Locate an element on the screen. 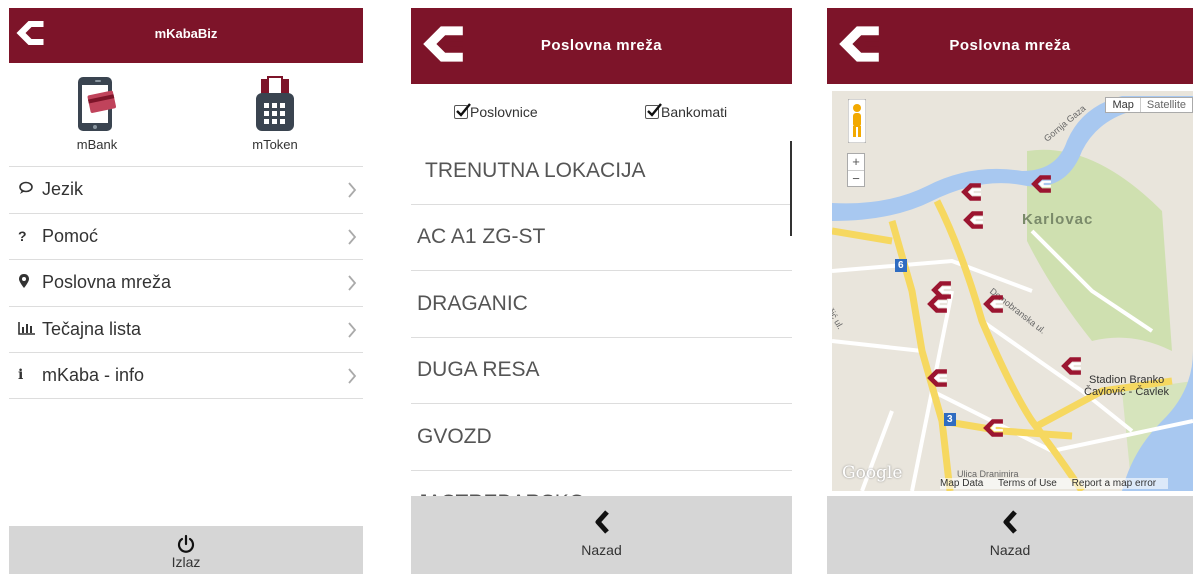  menu-item-poslovna-mreza: Poslovna mreža is located at coordinates (186, 282).